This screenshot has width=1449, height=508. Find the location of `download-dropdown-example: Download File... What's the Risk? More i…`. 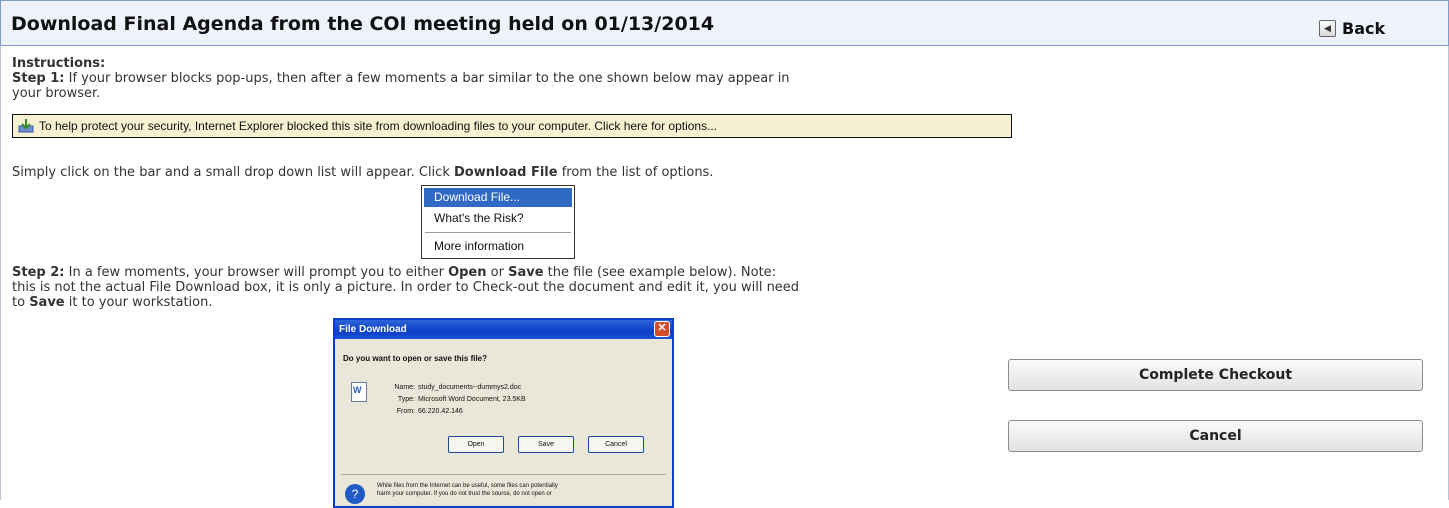

download-dropdown-example: Download File... What's the Risk? More i… is located at coordinates (498, 222).